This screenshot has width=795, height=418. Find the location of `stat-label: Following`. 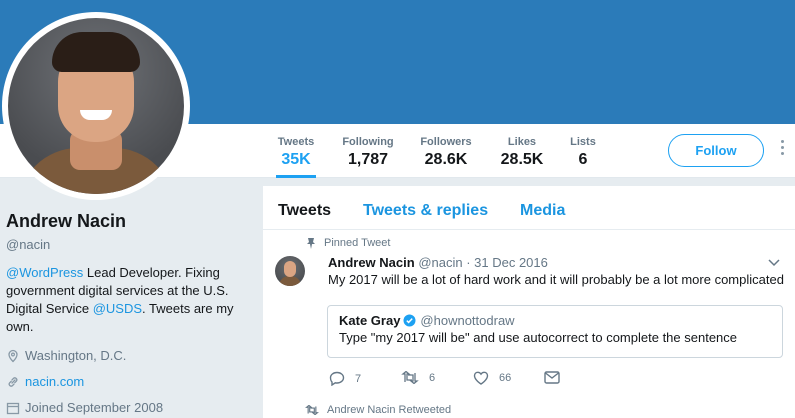

stat-label: Following is located at coordinates (368, 142).